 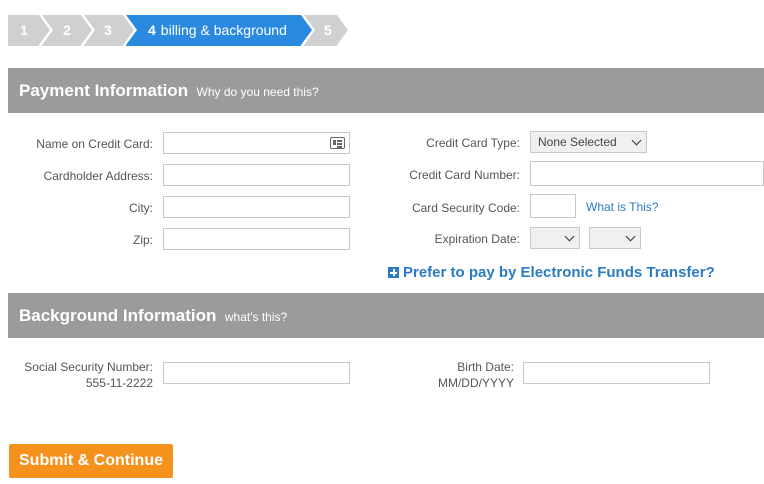 I want to click on background-title: Background Information, so click(x=118, y=315).